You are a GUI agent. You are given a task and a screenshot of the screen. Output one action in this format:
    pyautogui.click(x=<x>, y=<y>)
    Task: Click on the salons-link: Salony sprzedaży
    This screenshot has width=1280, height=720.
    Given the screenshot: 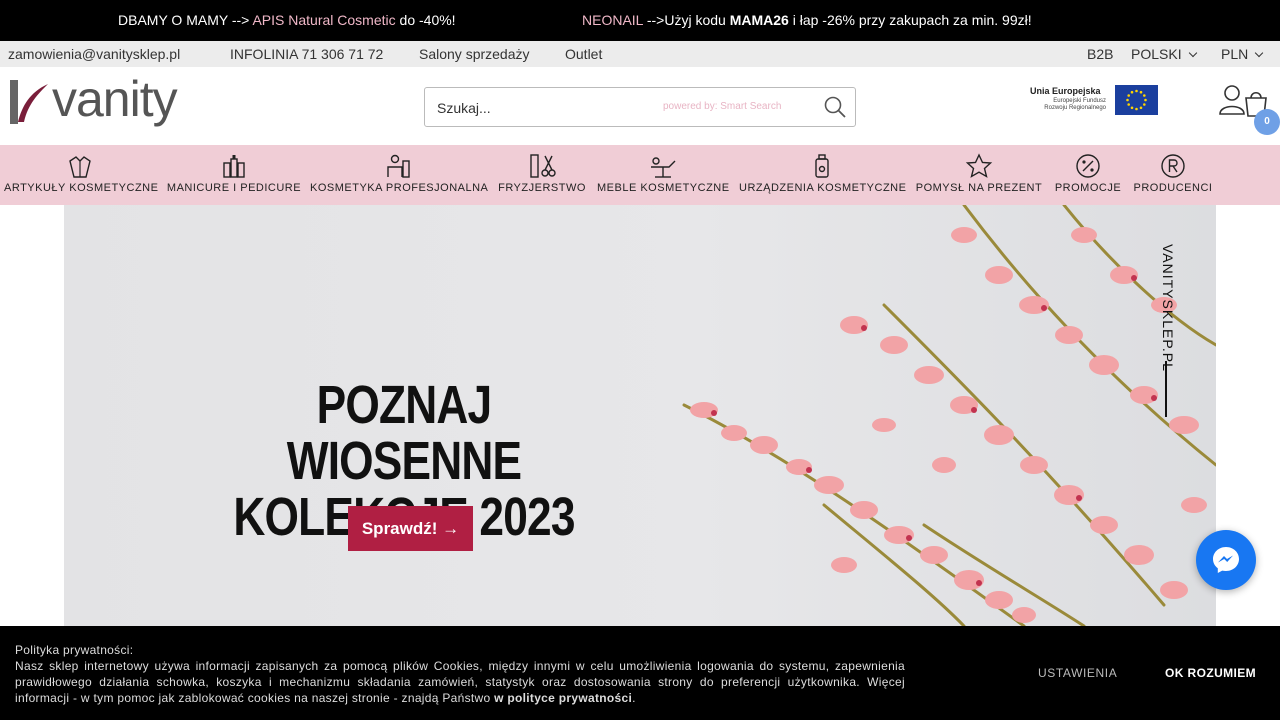 What is the action you would take?
    pyautogui.click(x=474, y=54)
    